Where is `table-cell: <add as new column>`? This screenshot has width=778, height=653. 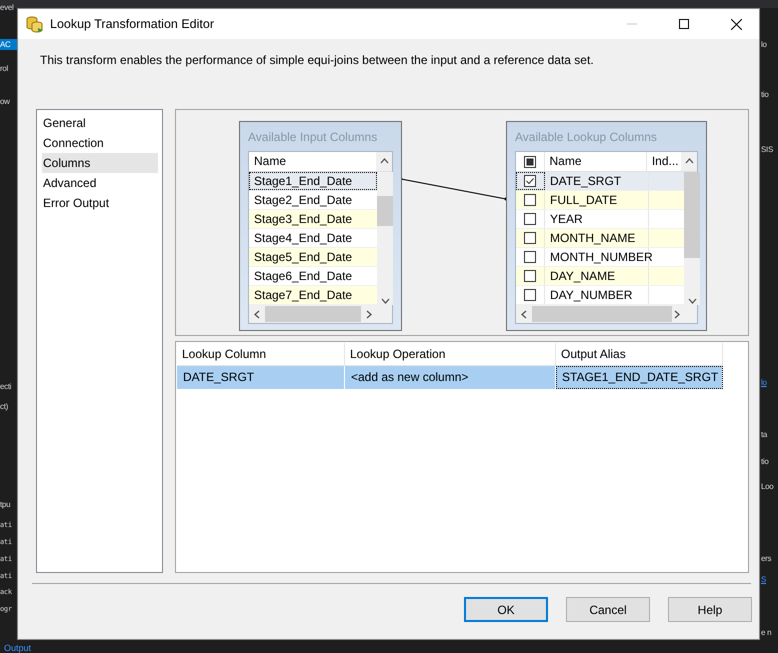
table-cell: <add as new column> is located at coordinates (450, 377).